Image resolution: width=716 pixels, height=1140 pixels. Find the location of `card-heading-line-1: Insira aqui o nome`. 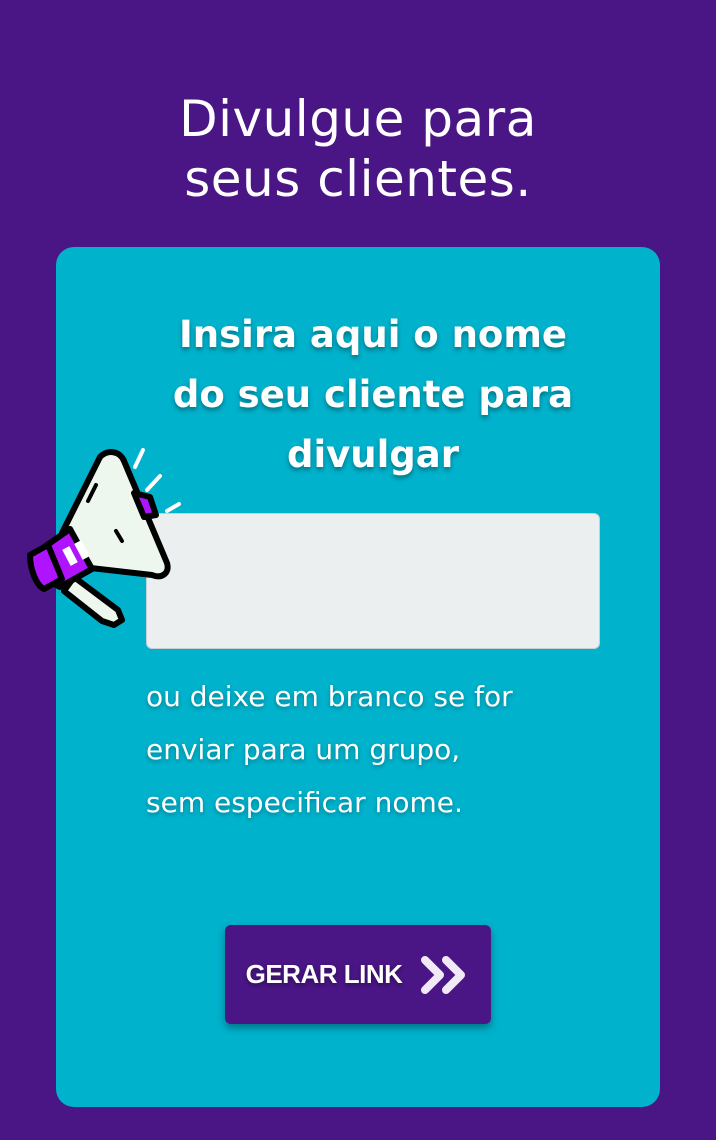

card-heading-line-1: Insira aqui o nome is located at coordinates (373, 334).